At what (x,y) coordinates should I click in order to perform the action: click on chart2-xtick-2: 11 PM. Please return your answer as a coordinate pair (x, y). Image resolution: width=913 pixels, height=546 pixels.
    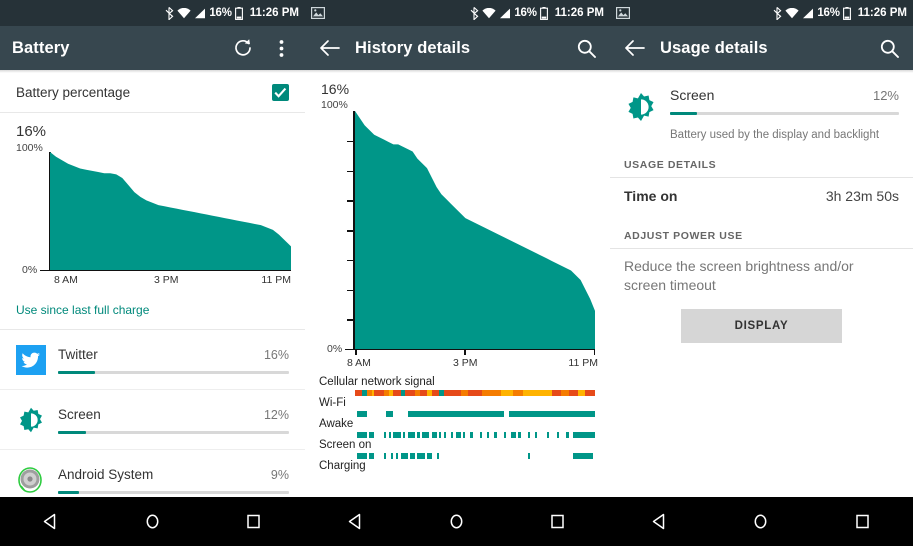
    Looking at the image, I should click on (583, 363).